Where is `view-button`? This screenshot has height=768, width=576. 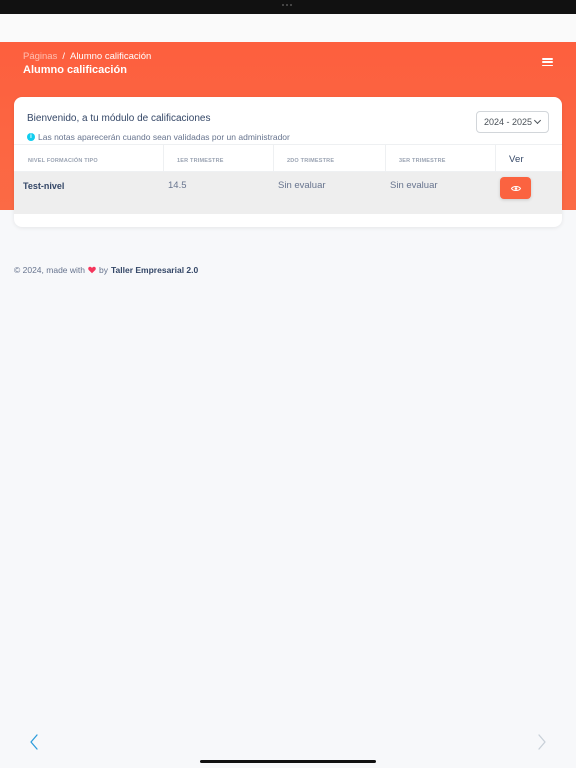
view-button is located at coordinates (515, 188).